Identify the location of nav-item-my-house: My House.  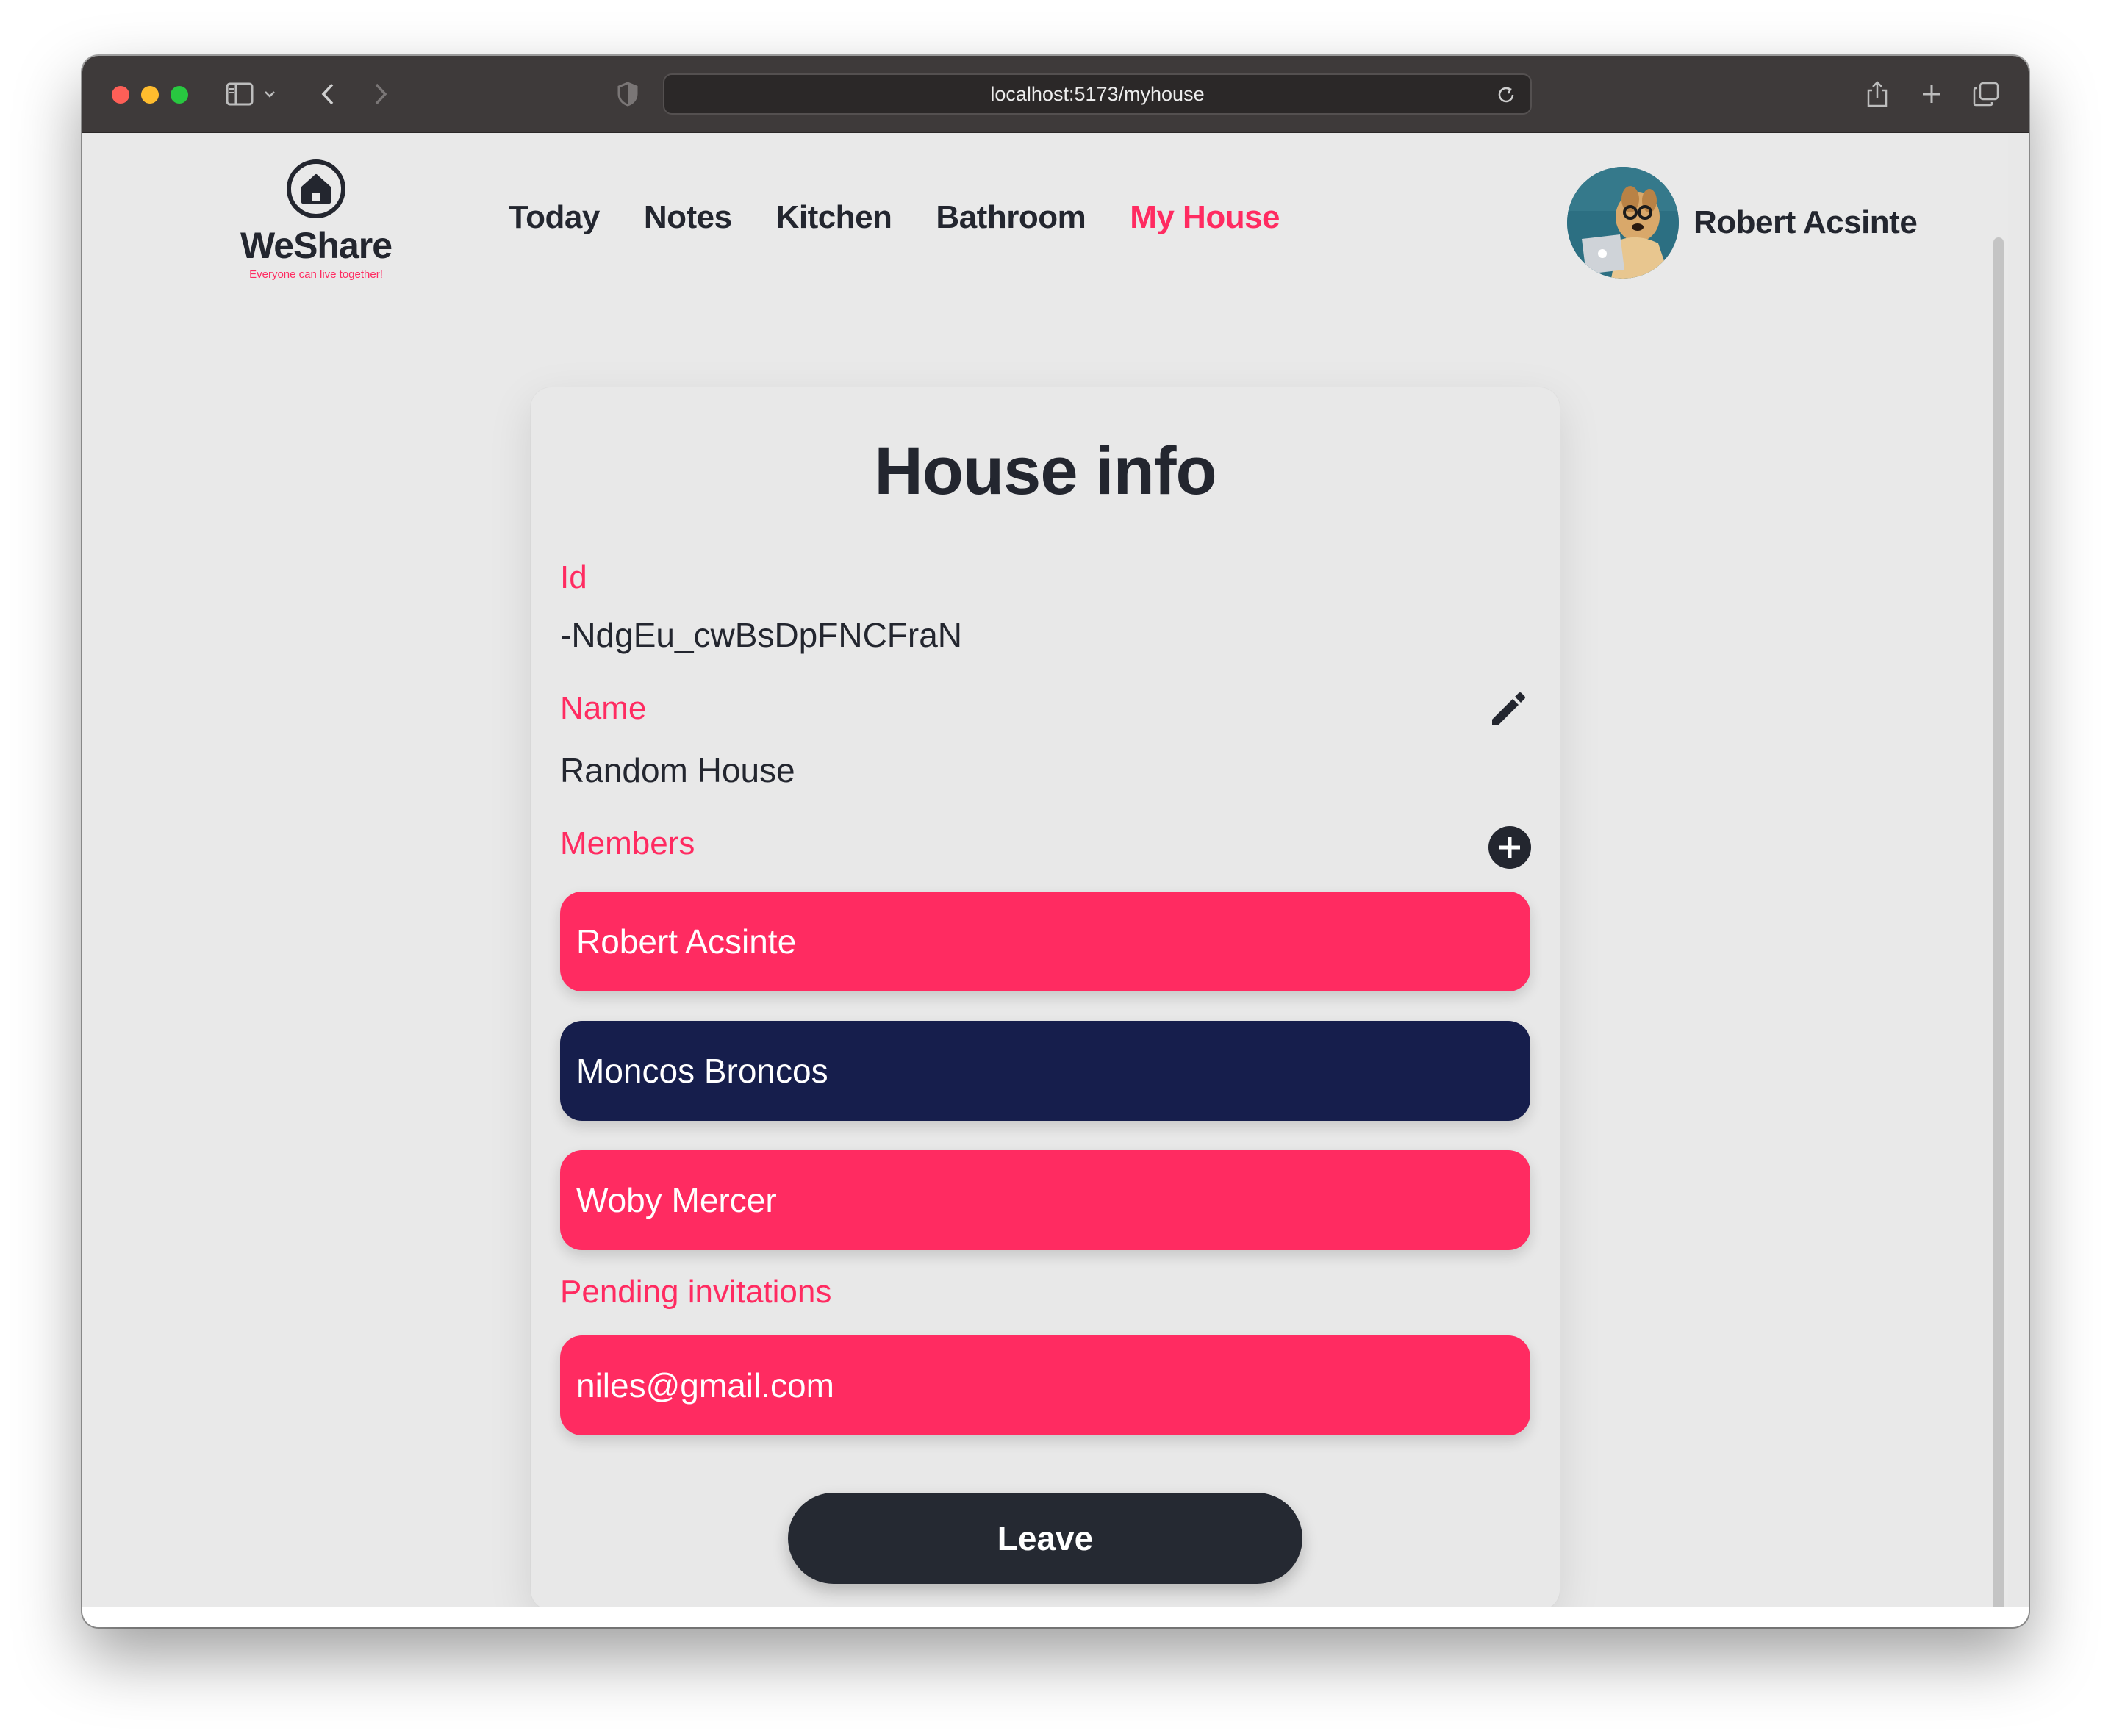
(1205, 217).